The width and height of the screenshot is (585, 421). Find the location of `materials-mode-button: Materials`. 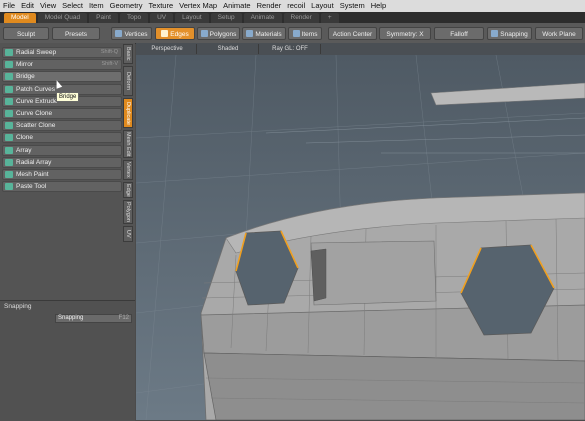

materials-mode-button: Materials is located at coordinates (264, 33).